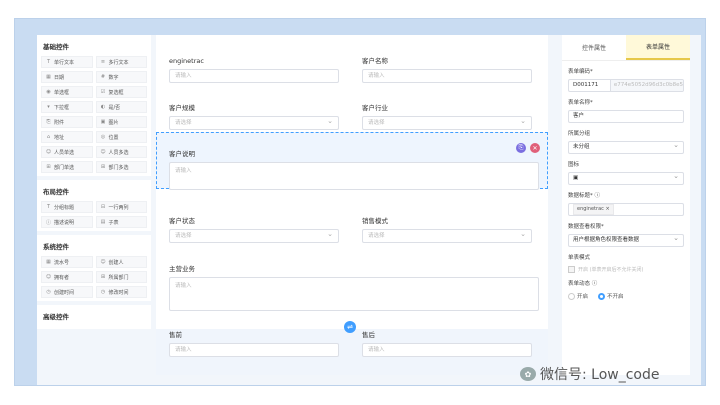  Describe the element at coordinates (626, 116) in the screenshot. I see `form-name-input: 客户` at that location.